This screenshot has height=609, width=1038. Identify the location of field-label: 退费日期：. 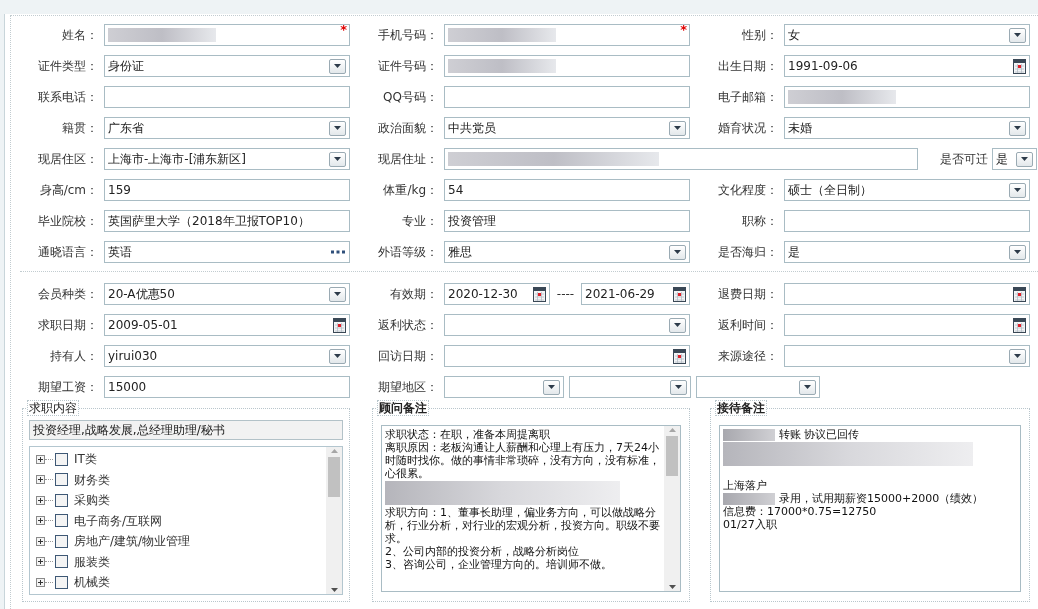
(747, 294).